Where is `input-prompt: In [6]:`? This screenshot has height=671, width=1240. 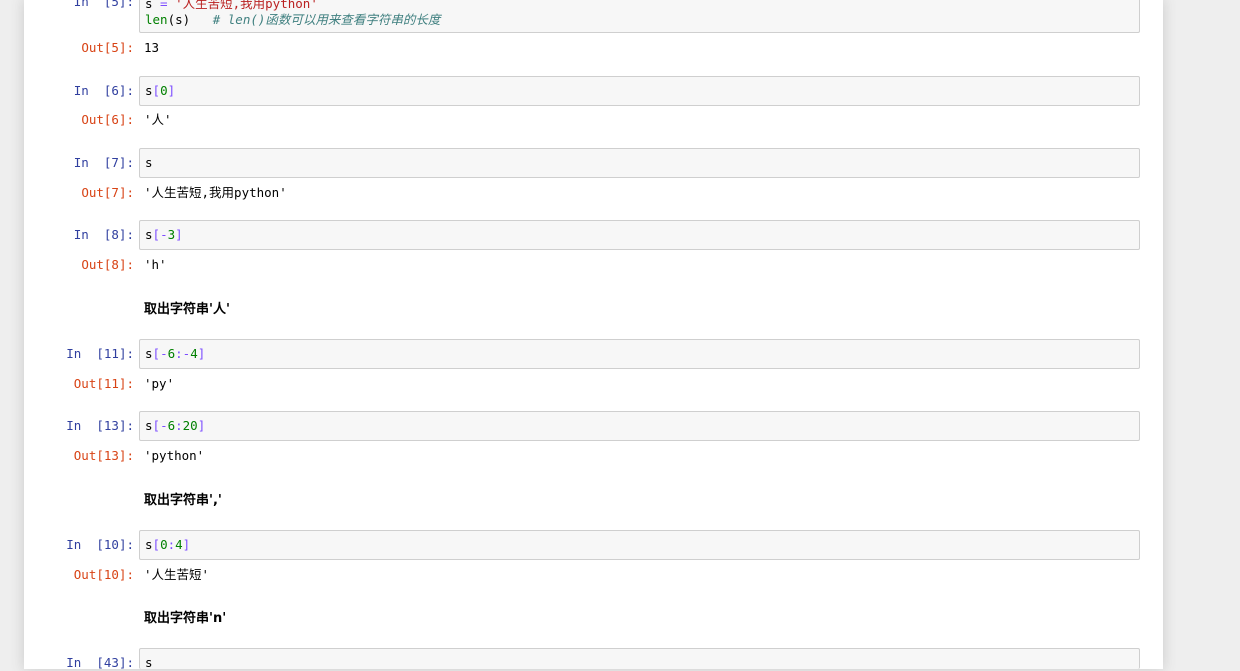 input-prompt: In [6]: is located at coordinates (103, 90).